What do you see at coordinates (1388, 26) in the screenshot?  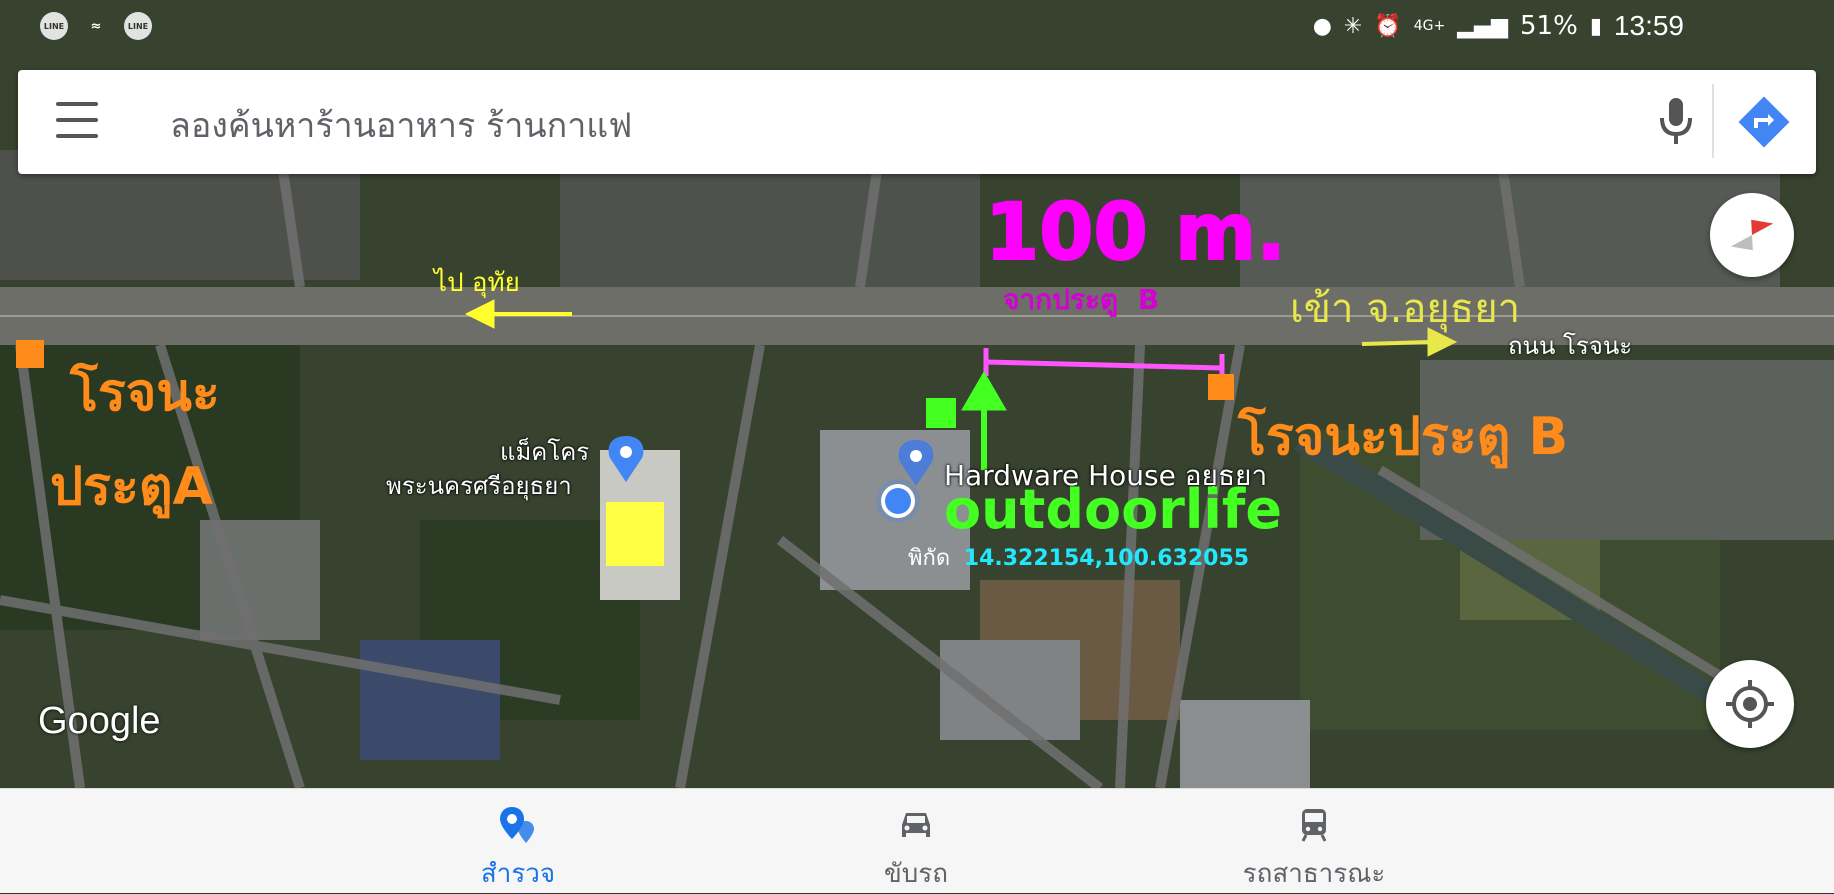 I see `alarm-icon: ⏰` at bounding box center [1388, 26].